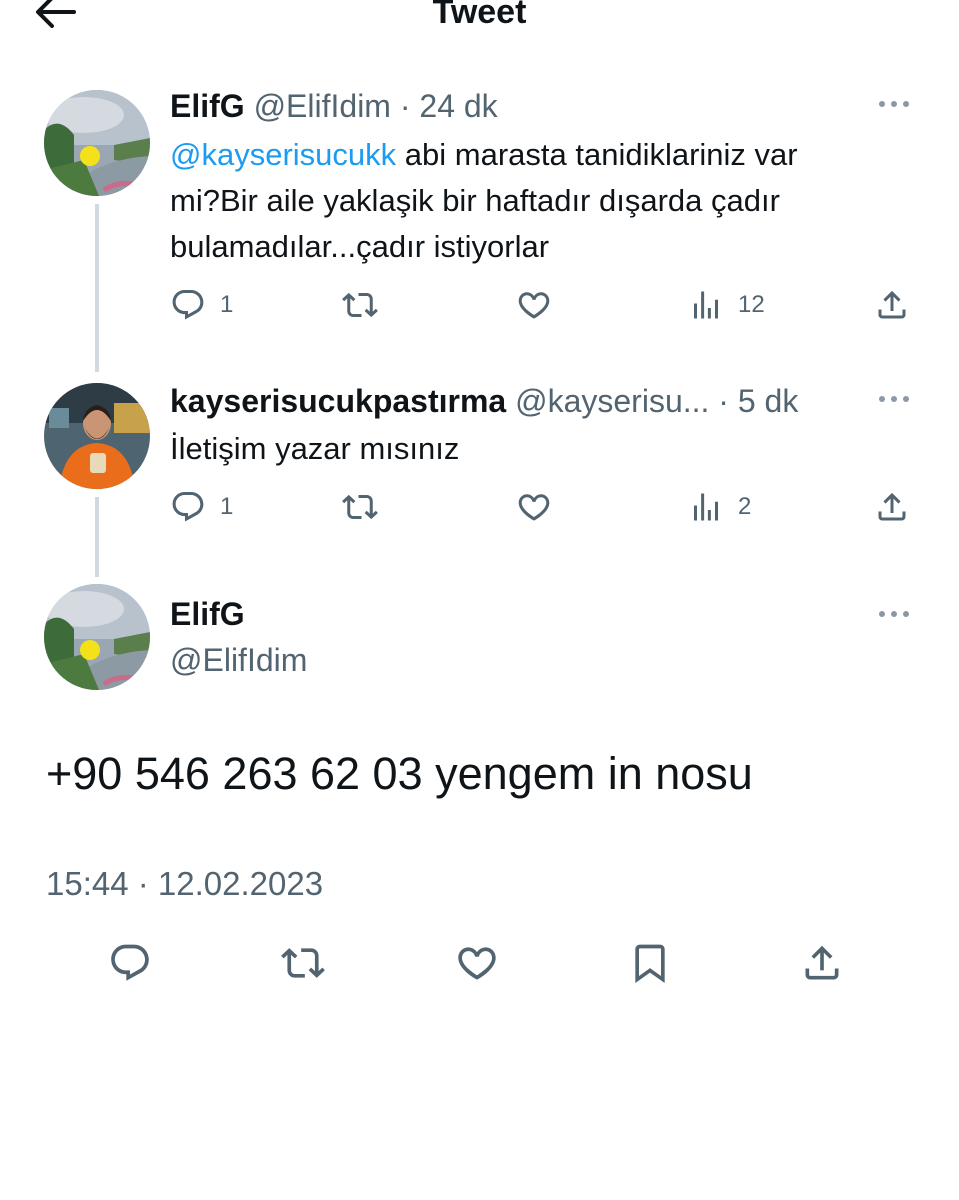 This screenshot has height=1200, width=959. I want to click on display-name-text: ElifG, so click(207, 614).